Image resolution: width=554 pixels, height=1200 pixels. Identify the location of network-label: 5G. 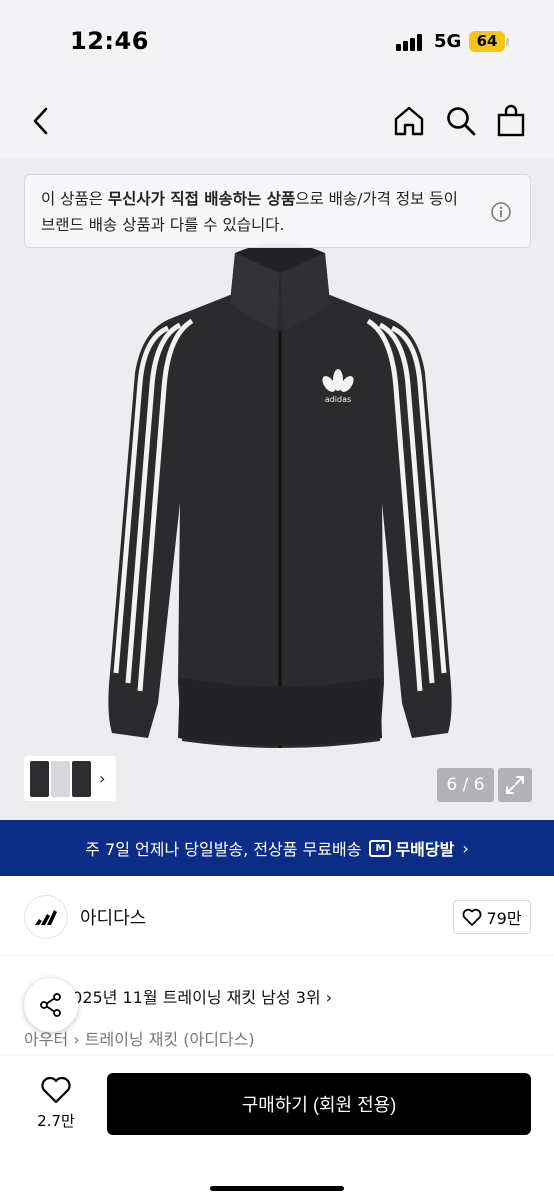
(448, 41).